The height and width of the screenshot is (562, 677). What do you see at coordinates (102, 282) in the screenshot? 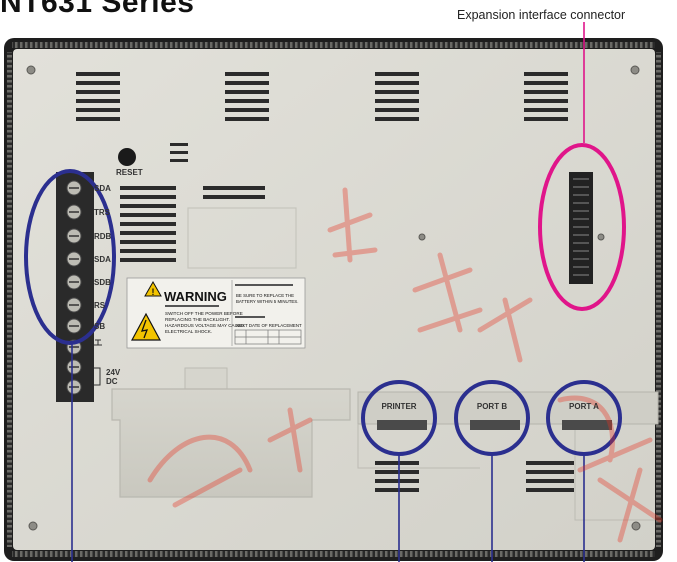
I see `terminal-label: SDB` at bounding box center [102, 282].